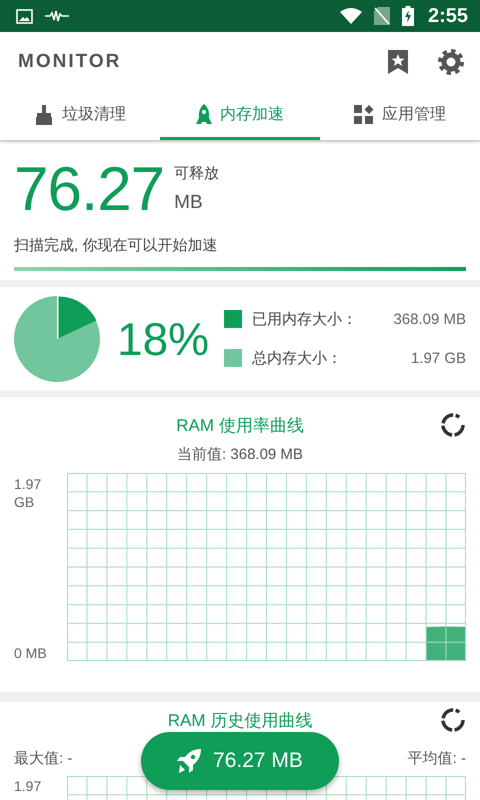 The width and height of the screenshot is (480, 800). Describe the element at coordinates (189, 203) in the screenshot. I see `unit-label: MB` at that location.